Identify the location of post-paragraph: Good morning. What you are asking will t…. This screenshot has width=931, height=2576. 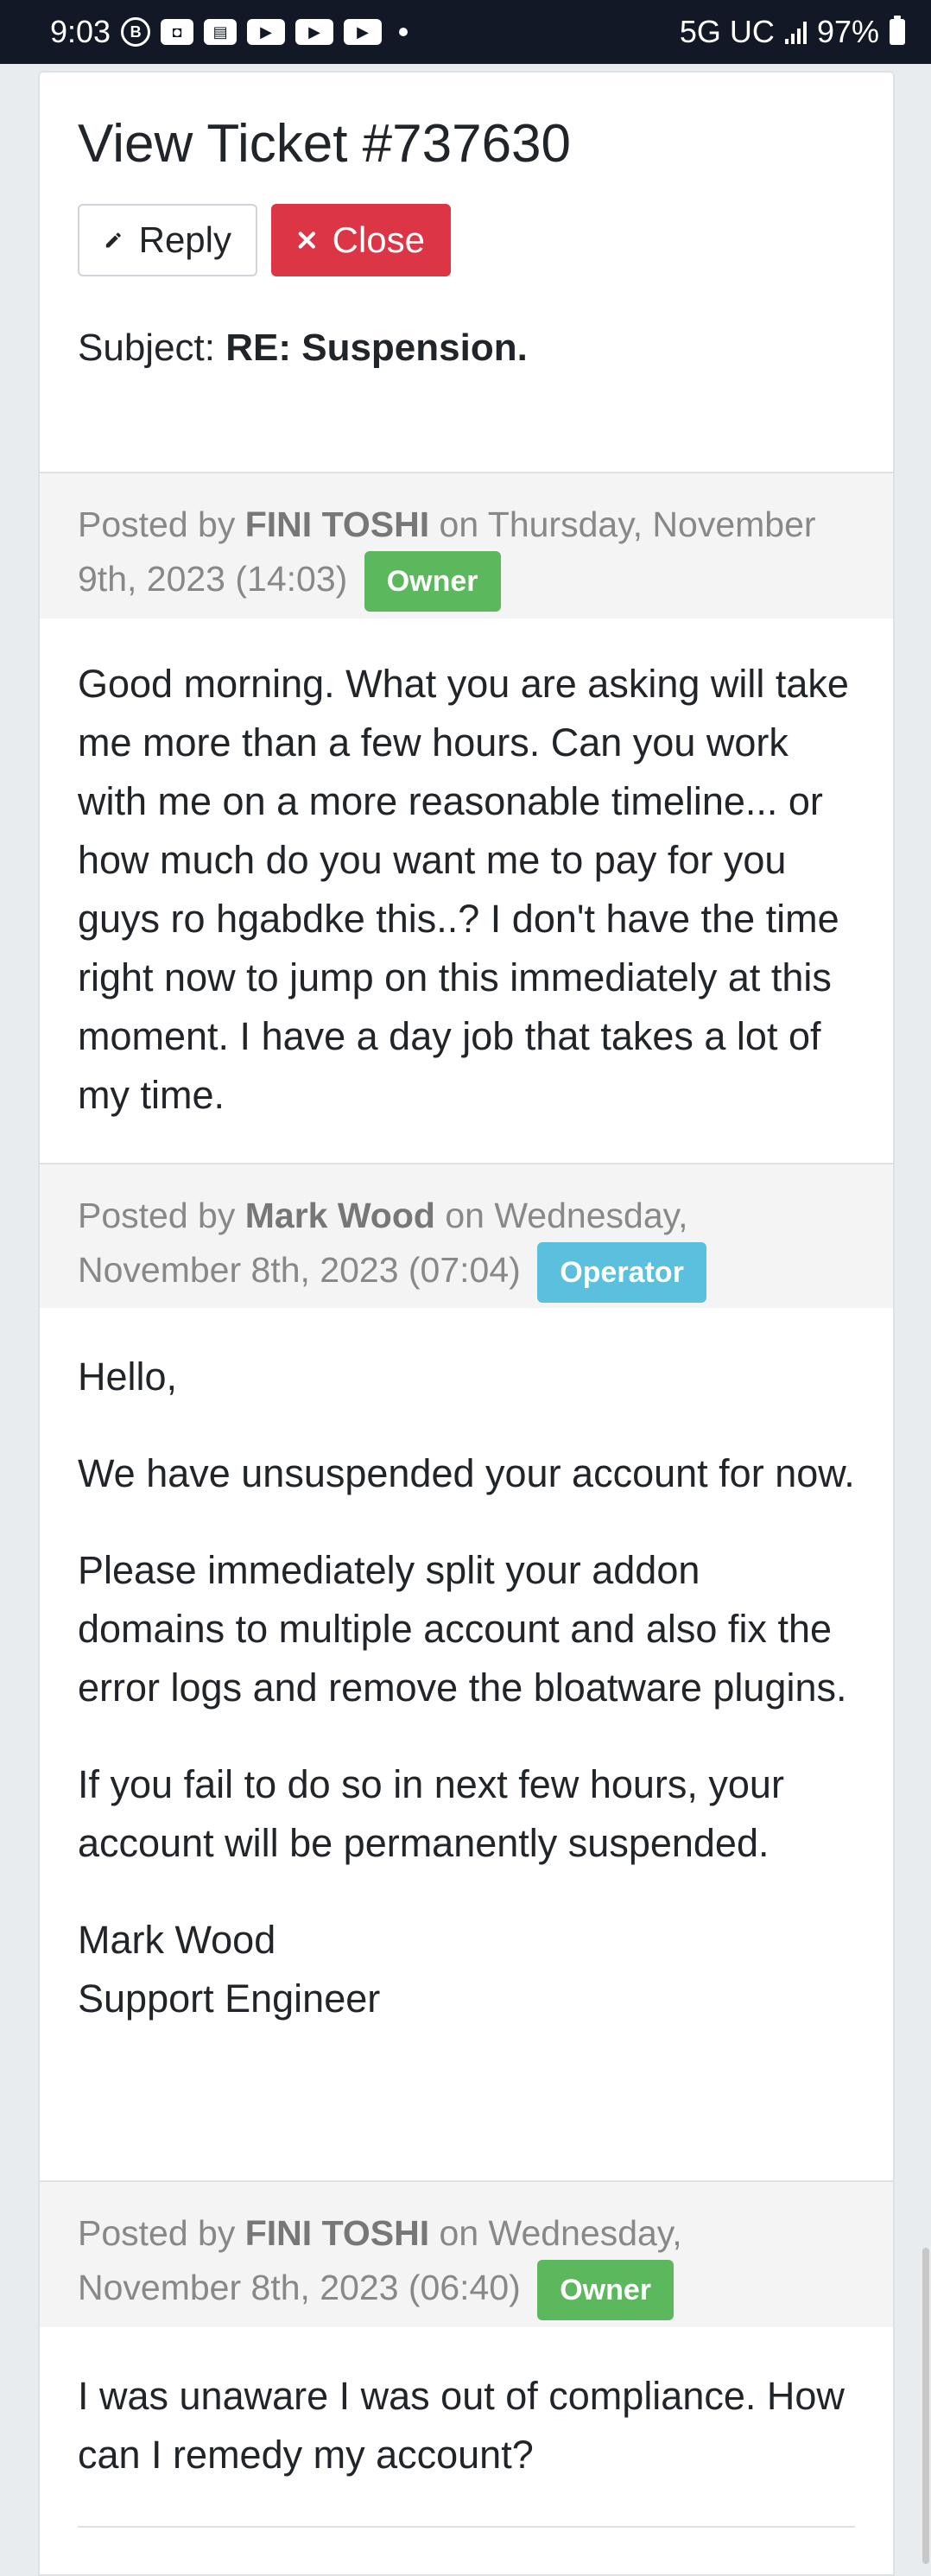
(464, 889).